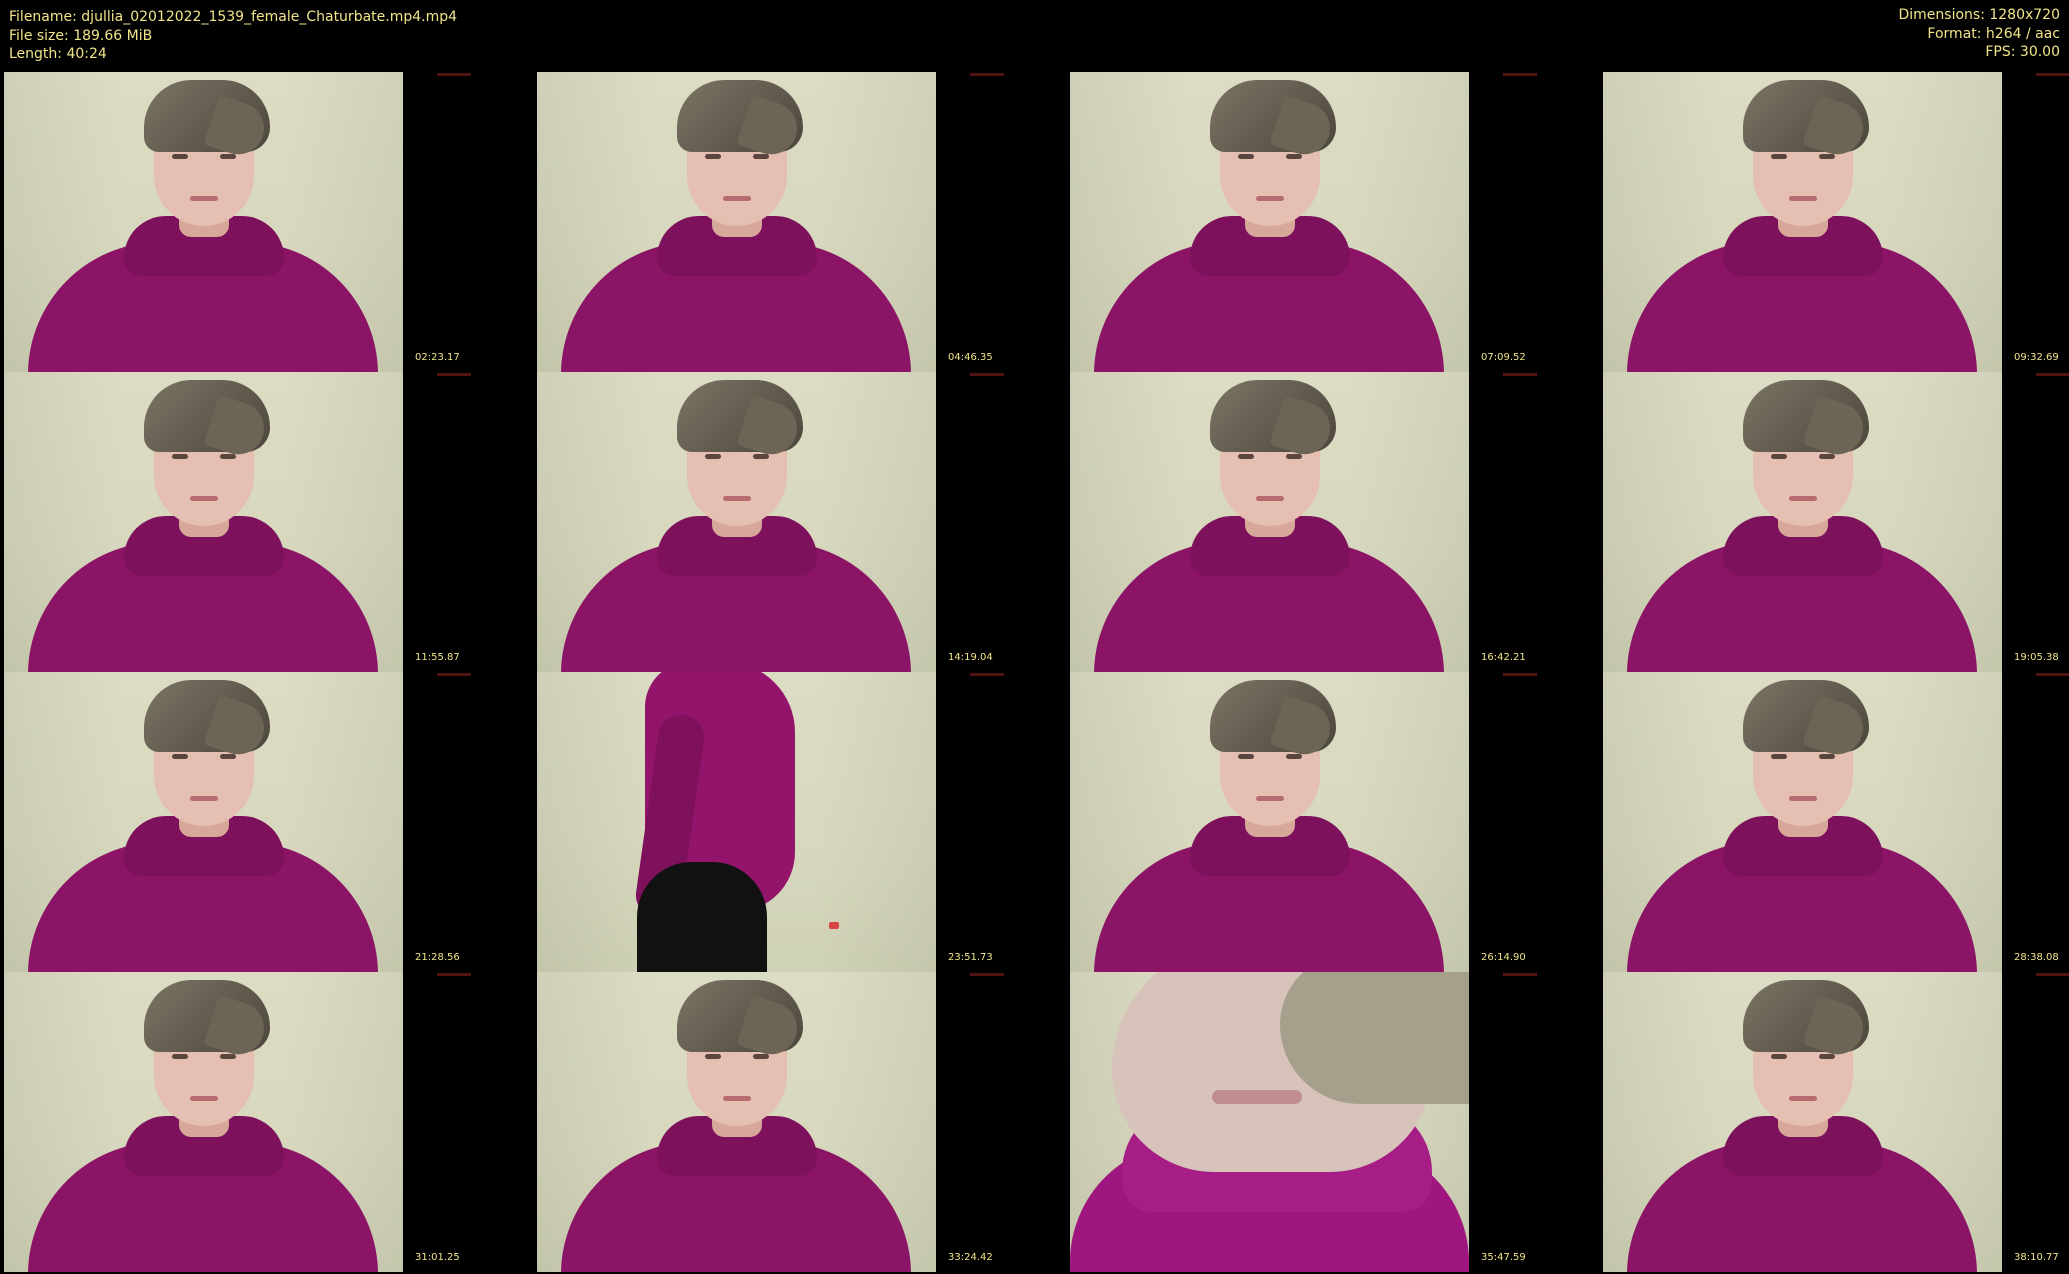 Image resolution: width=2069 pixels, height=1274 pixels. Describe the element at coordinates (1503, 957) in the screenshot. I see `timestamp-label: 26:14.90` at that location.